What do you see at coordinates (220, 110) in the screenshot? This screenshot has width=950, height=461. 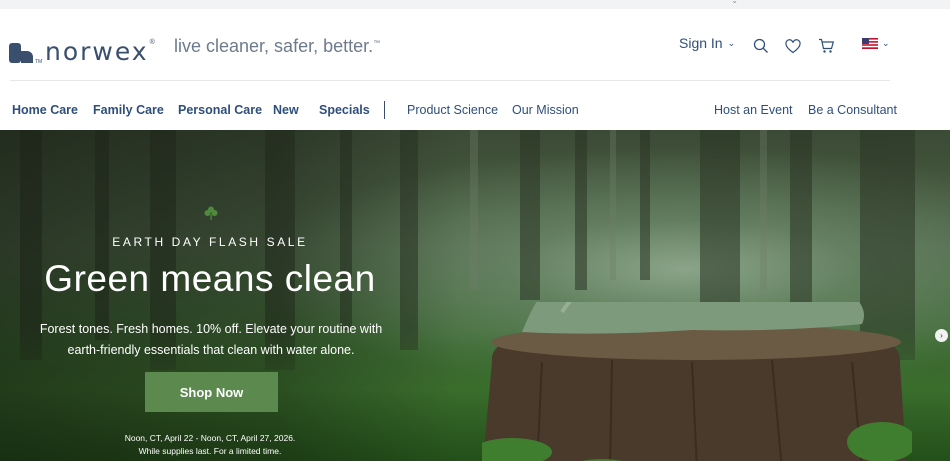 I see `nav-personal-care: Personal Care` at bounding box center [220, 110].